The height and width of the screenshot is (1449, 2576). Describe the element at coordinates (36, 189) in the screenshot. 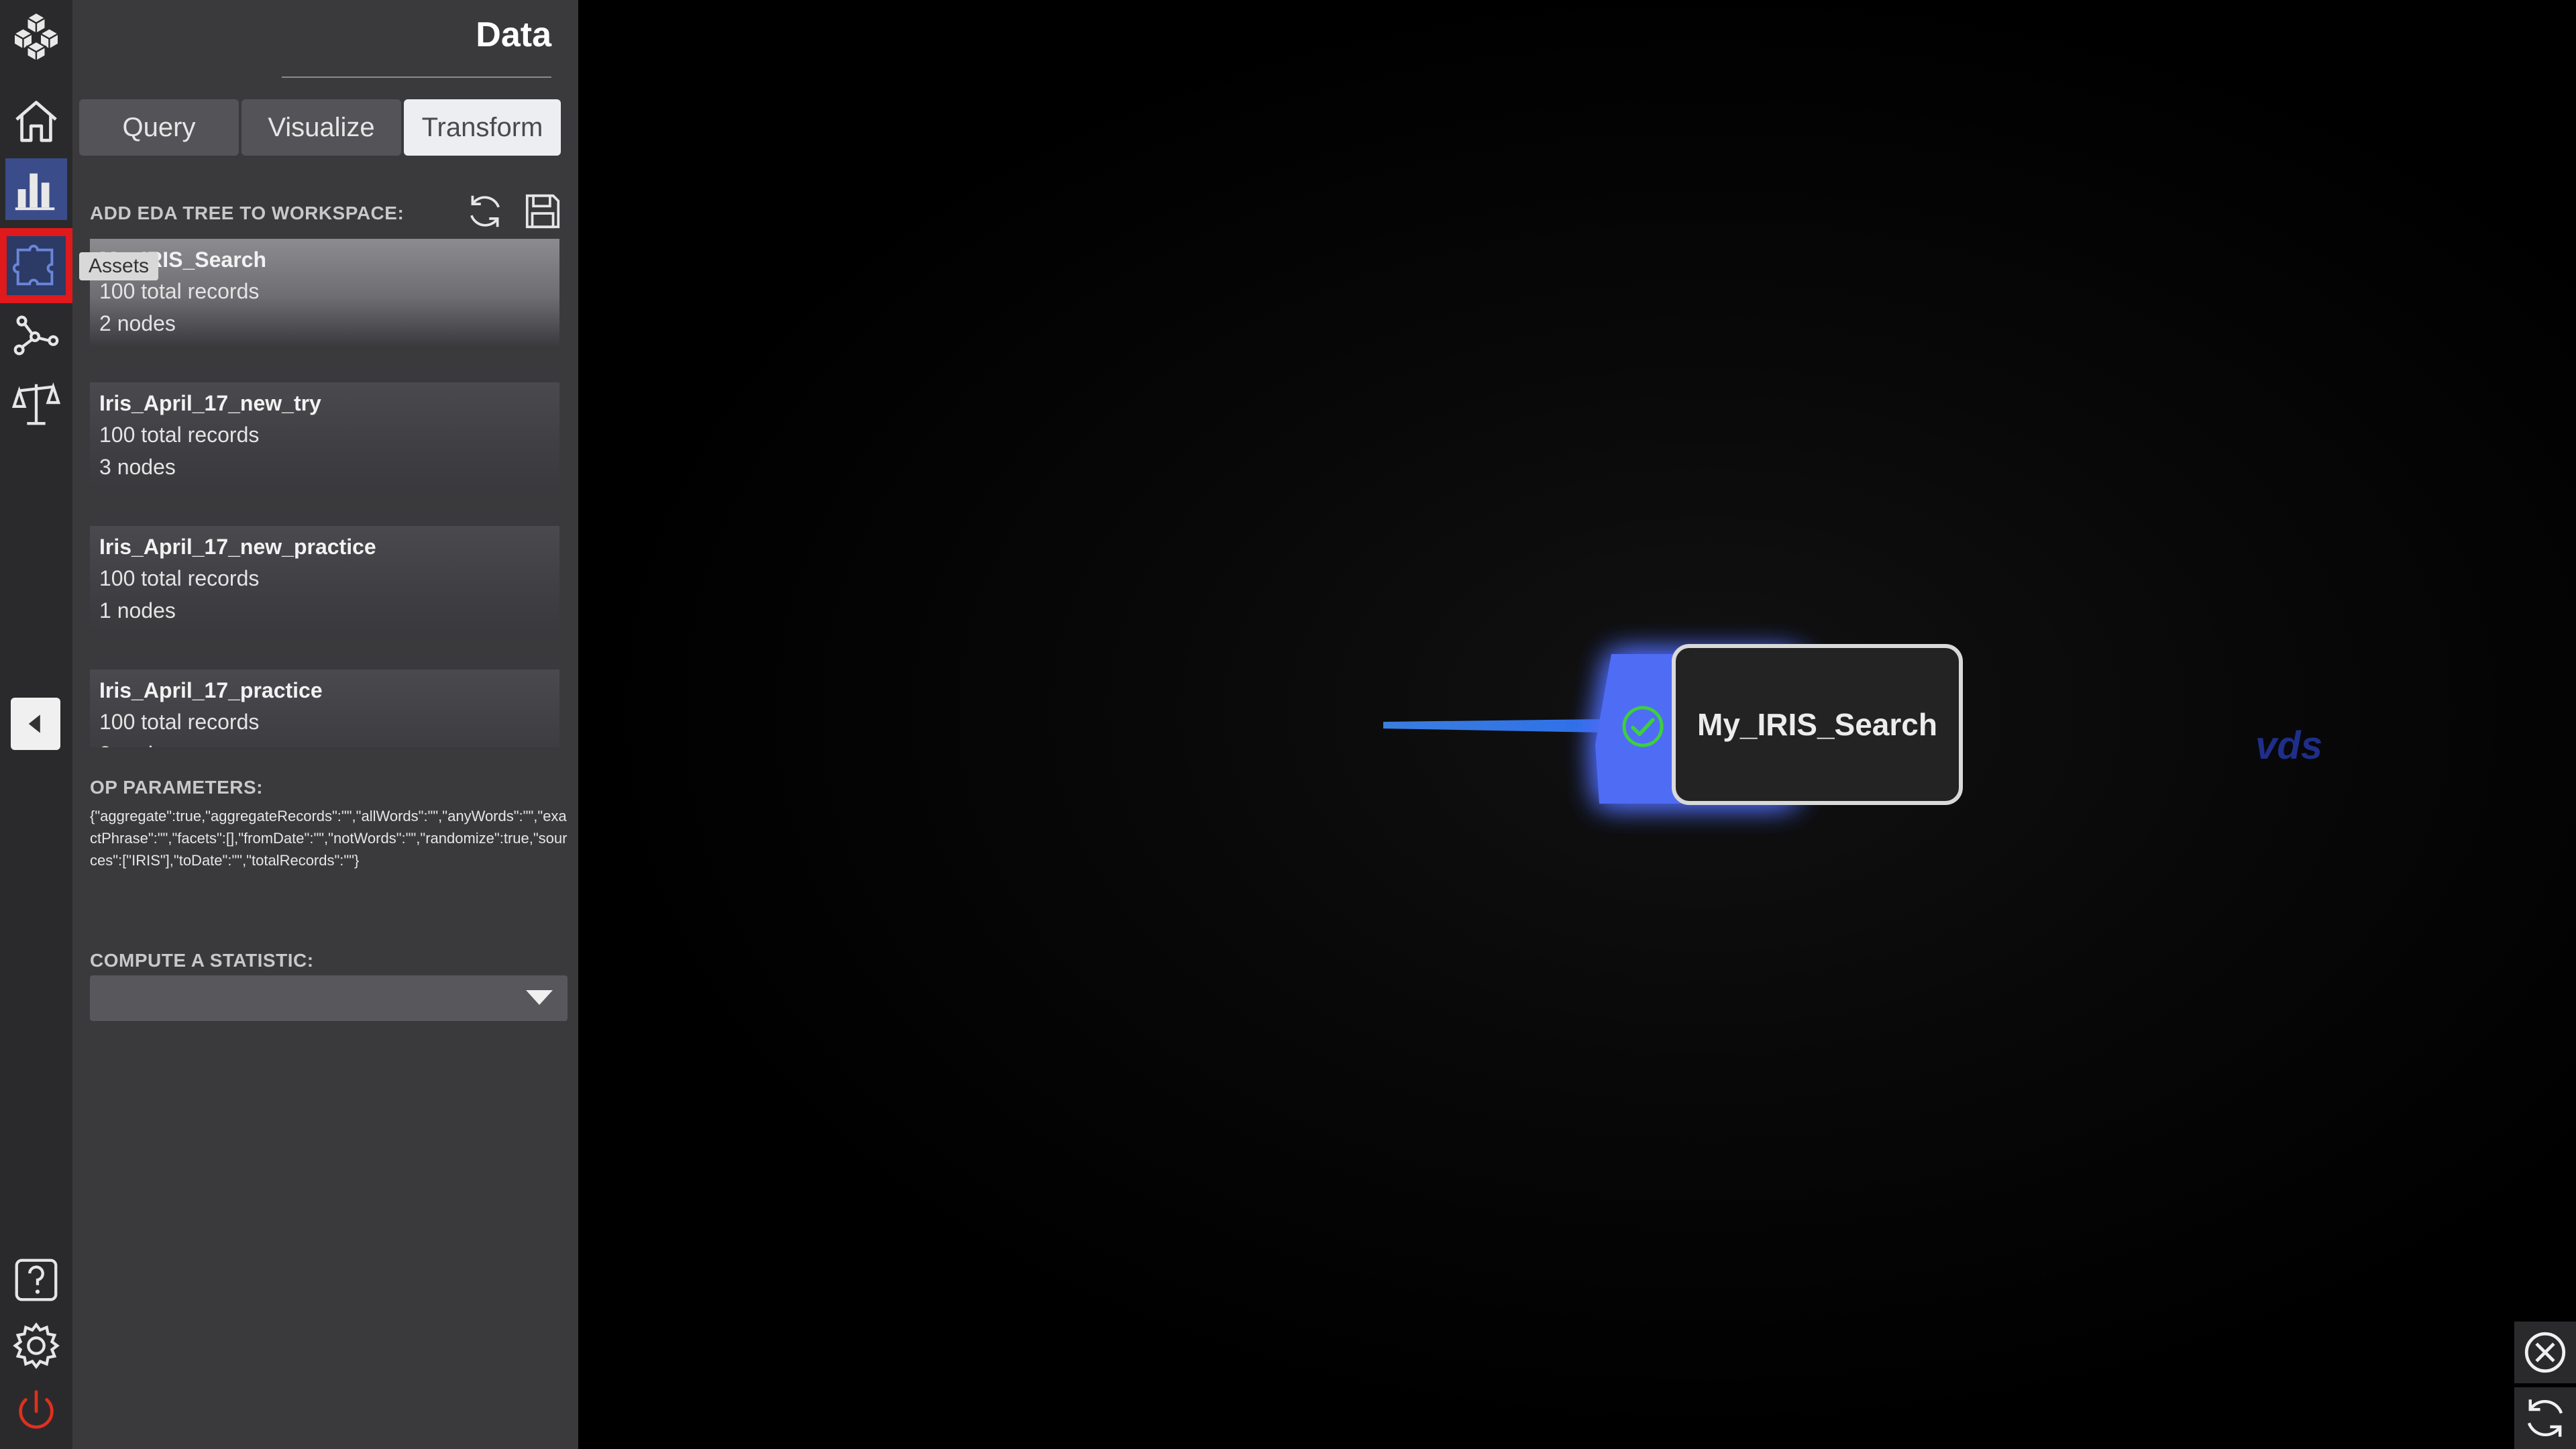

I see `analytics-icon` at that location.